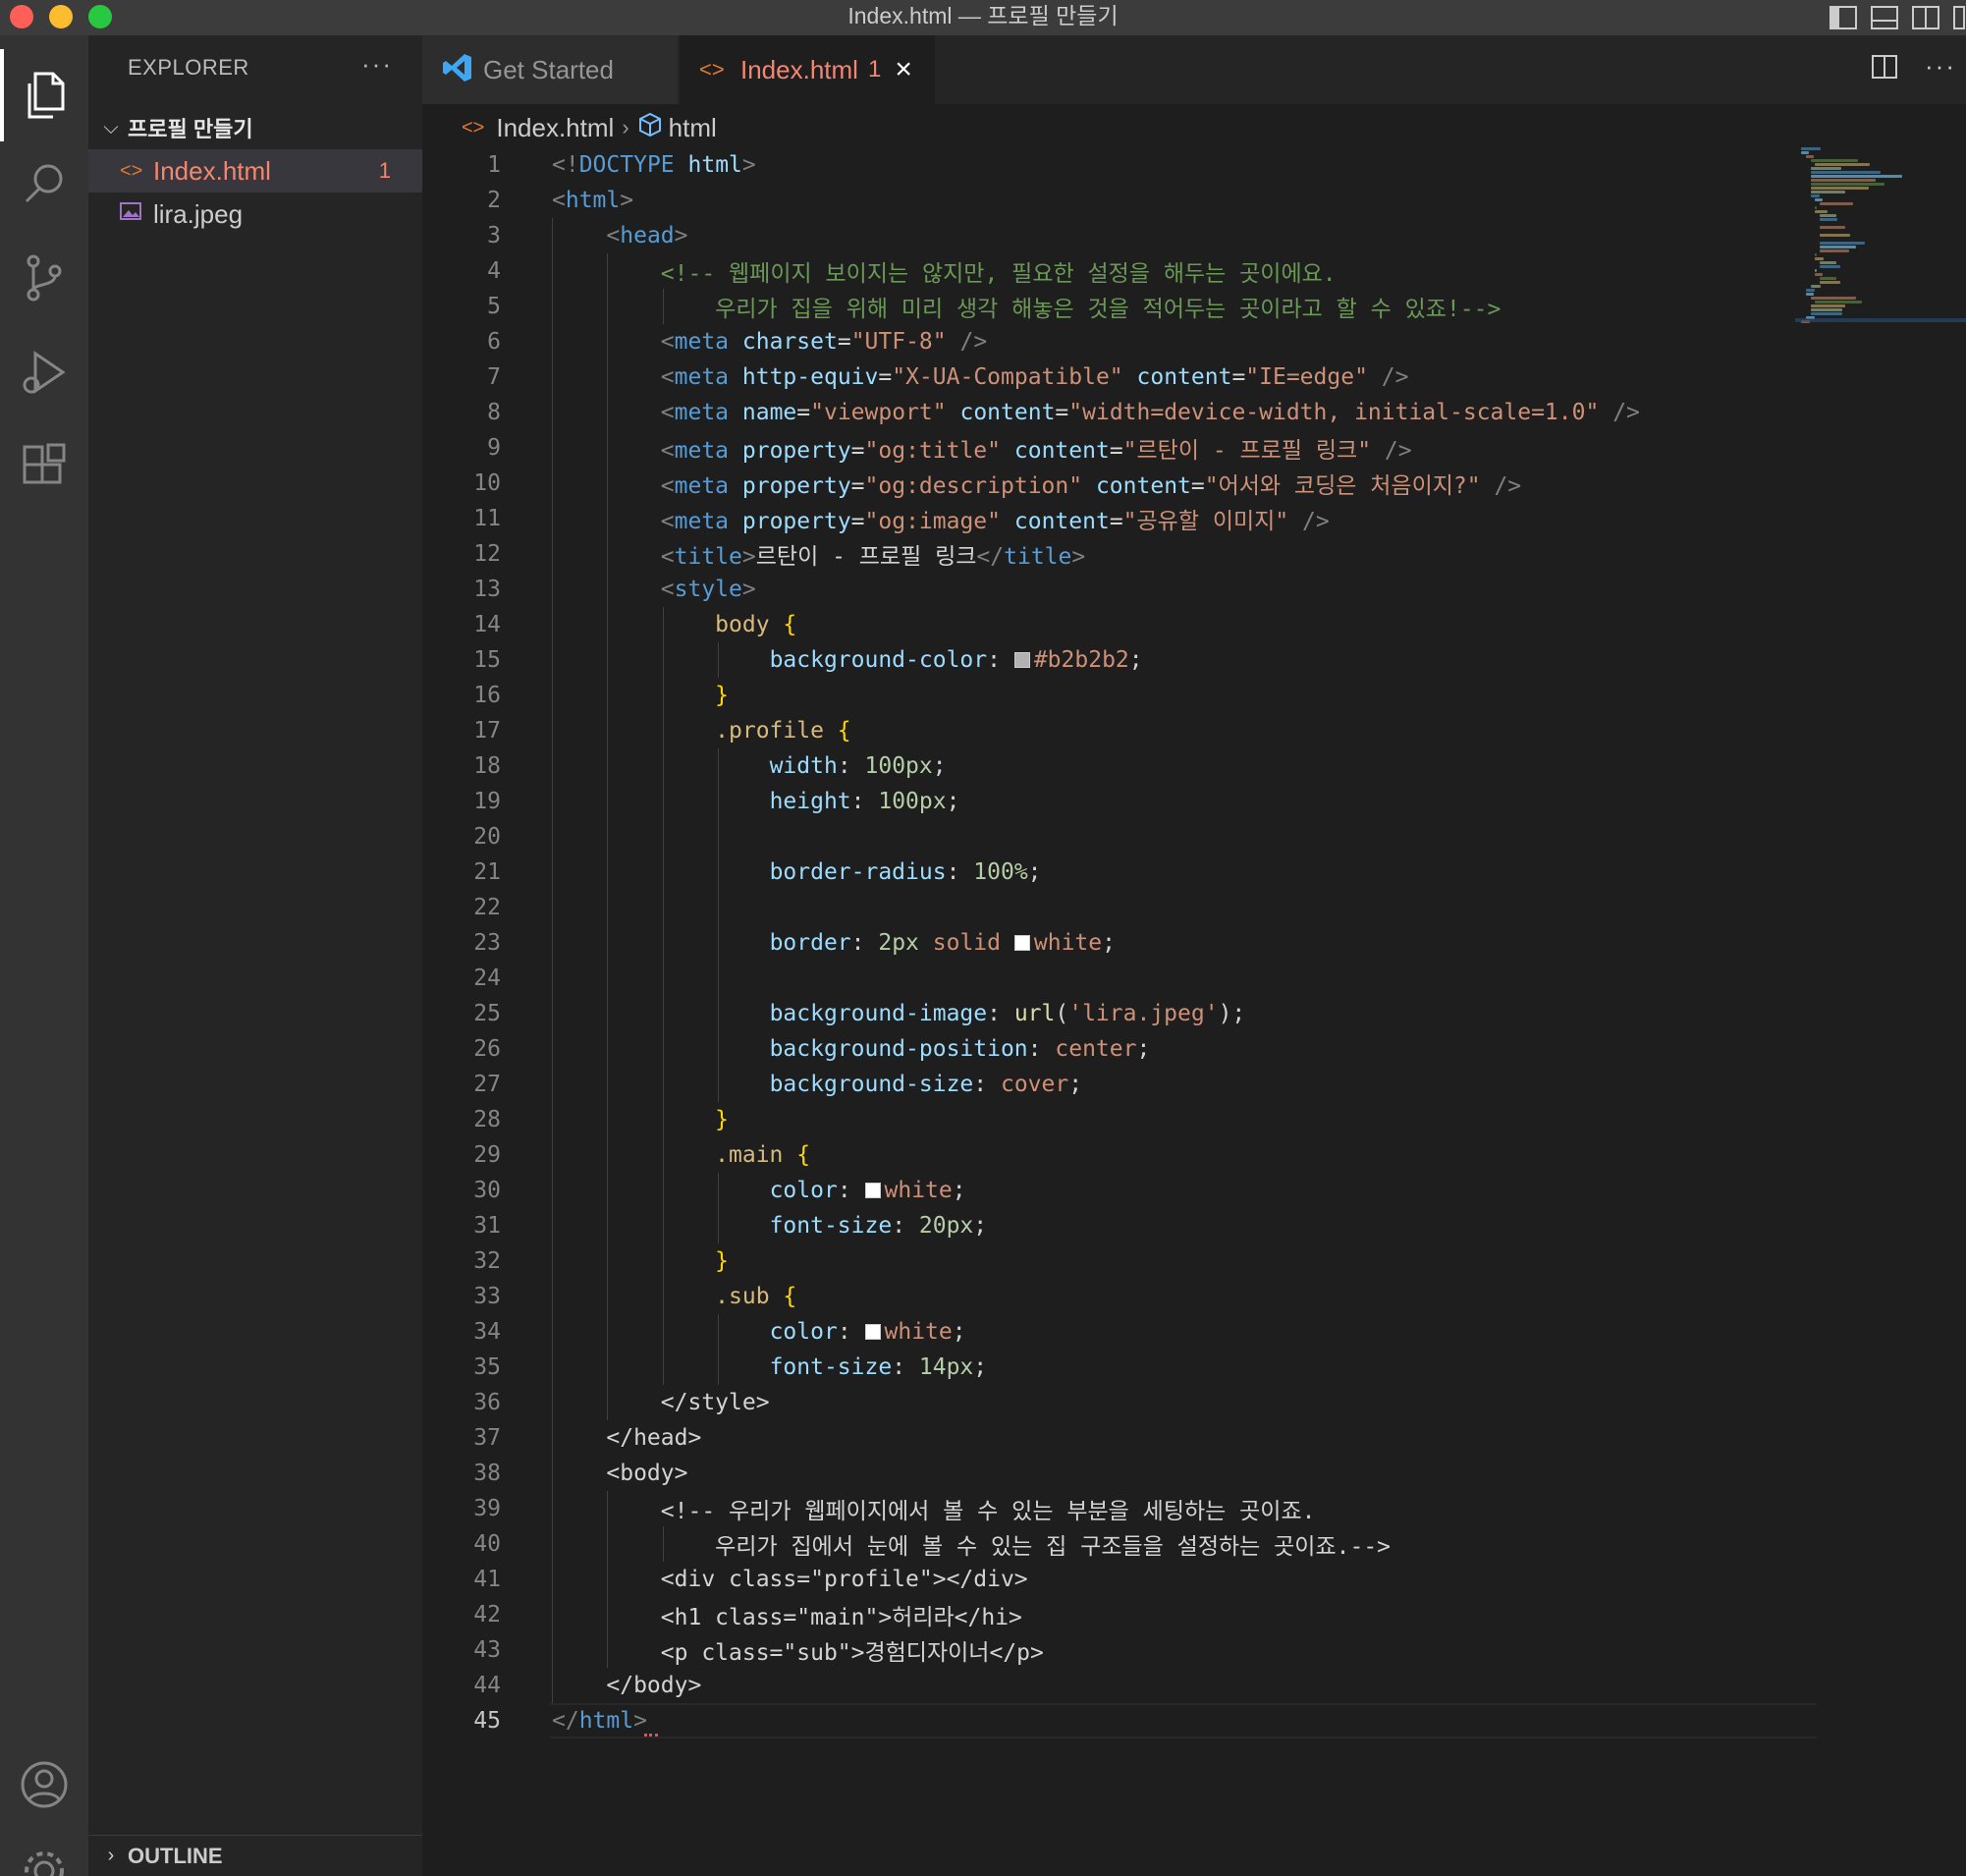 This screenshot has width=1966, height=1876. What do you see at coordinates (255, 171) in the screenshot?
I see `file-item-index-html: <> Index.html 1` at bounding box center [255, 171].